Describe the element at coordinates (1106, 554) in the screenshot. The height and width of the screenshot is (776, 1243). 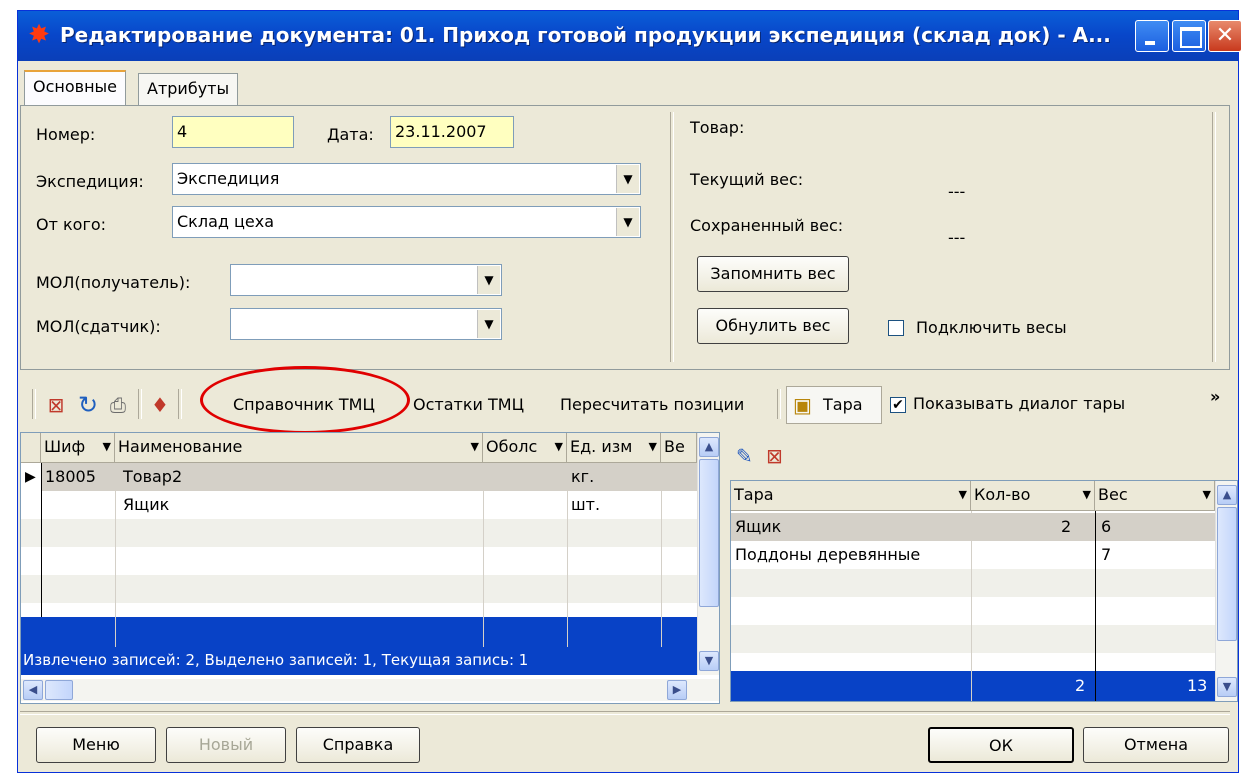
I see `cell-tare-weight: 7` at that location.